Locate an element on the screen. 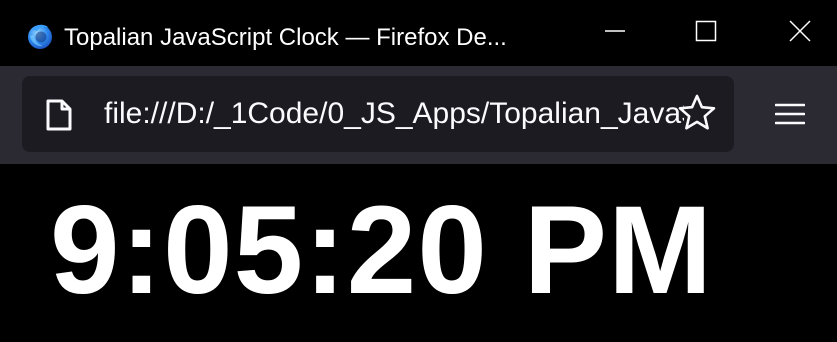  maximize-button is located at coordinates (706, 33).